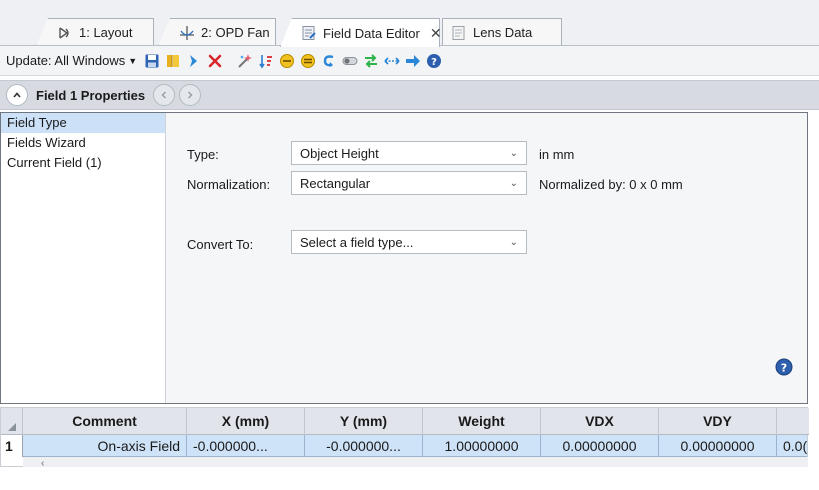 This screenshot has width=819, height=490. What do you see at coordinates (482, 421) in the screenshot?
I see `column-header-weight: Weight` at bounding box center [482, 421].